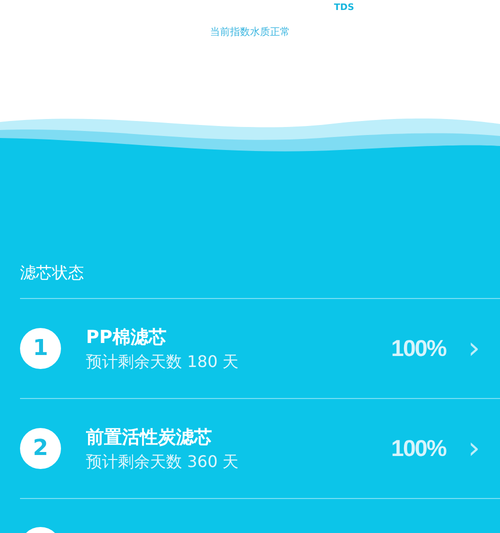  I want to click on number-circle: 2, so click(40, 448).